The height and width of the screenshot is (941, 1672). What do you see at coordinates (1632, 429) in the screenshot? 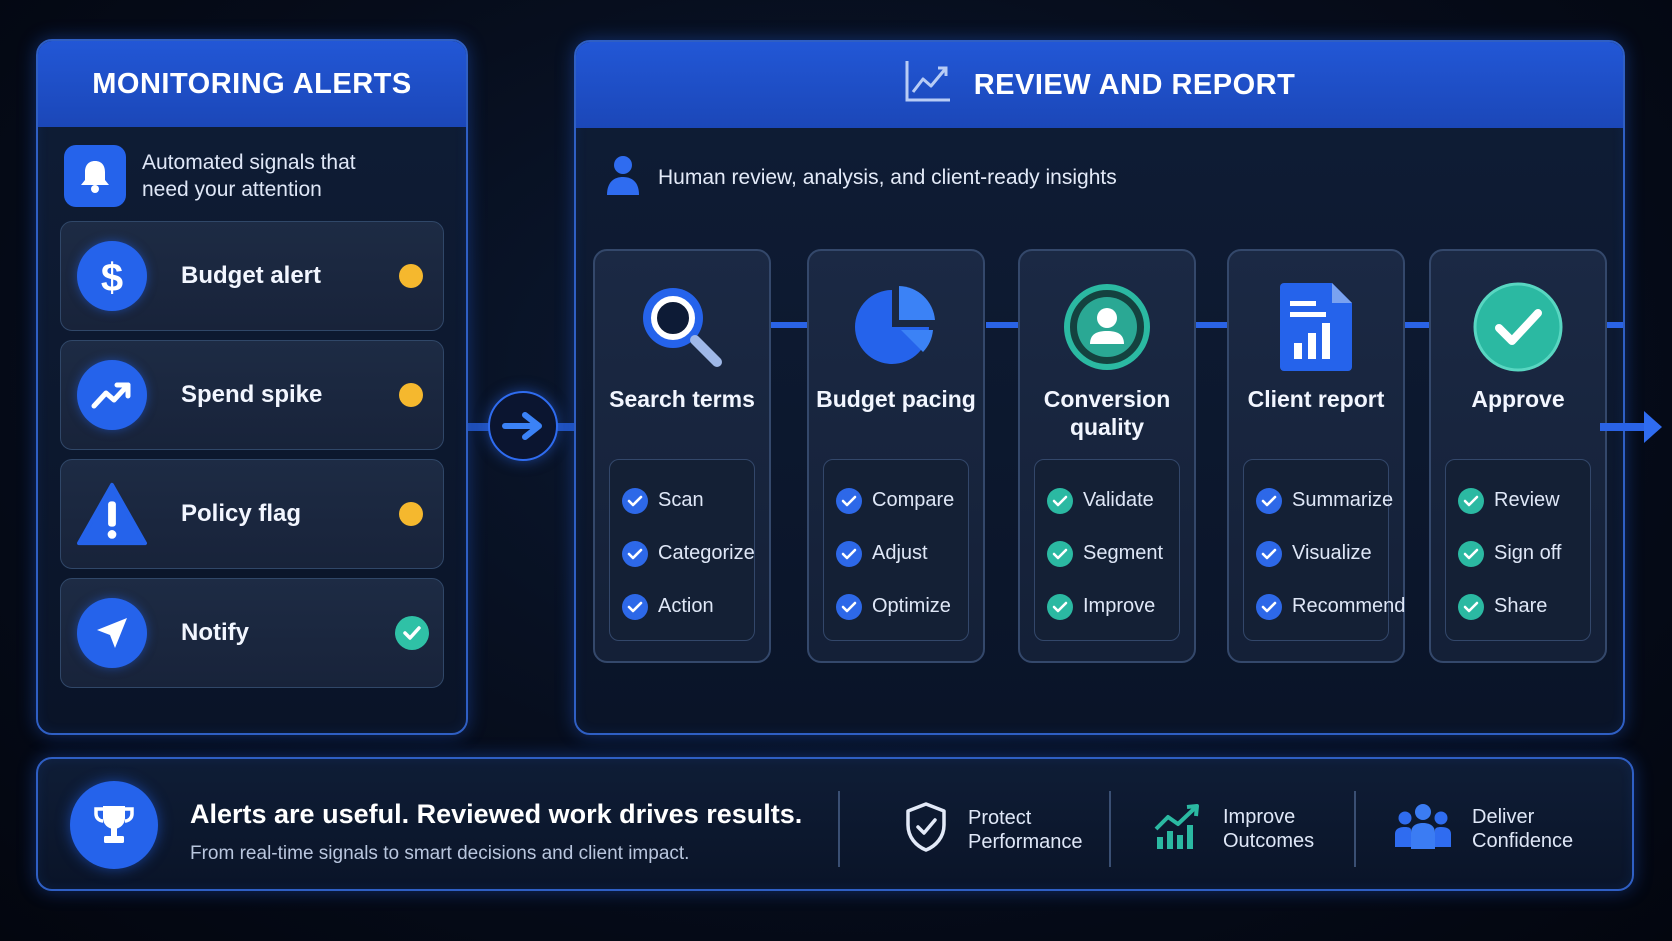
I see `arrow-right-exit-icon` at bounding box center [1632, 429].